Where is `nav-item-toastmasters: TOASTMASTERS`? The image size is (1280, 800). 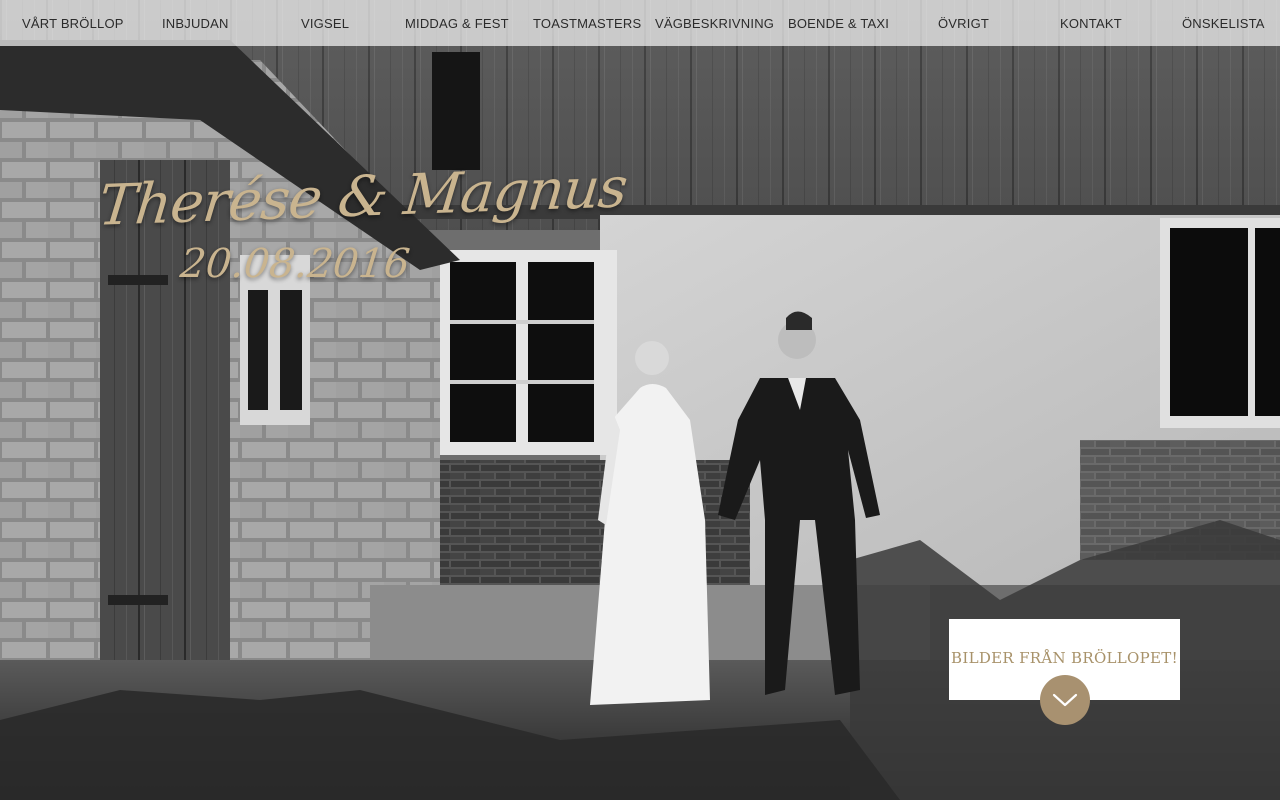 nav-item-toastmasters: TOASTMASTERS is located at coordinates (587, 23).